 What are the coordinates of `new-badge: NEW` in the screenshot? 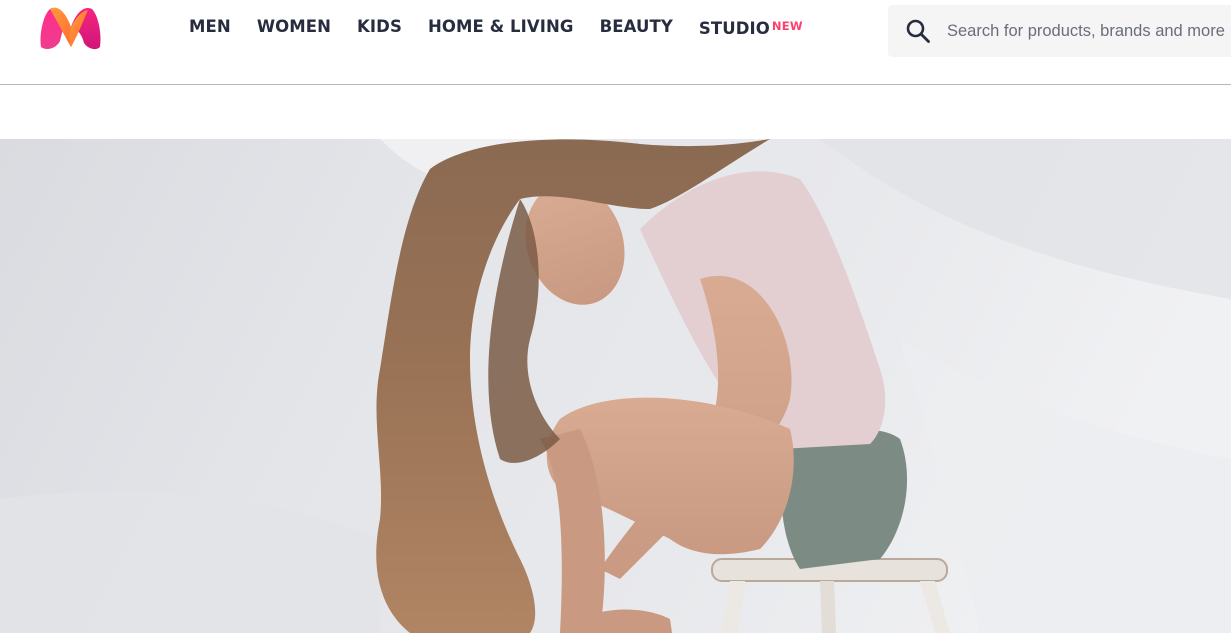 It's located at (787, 26).